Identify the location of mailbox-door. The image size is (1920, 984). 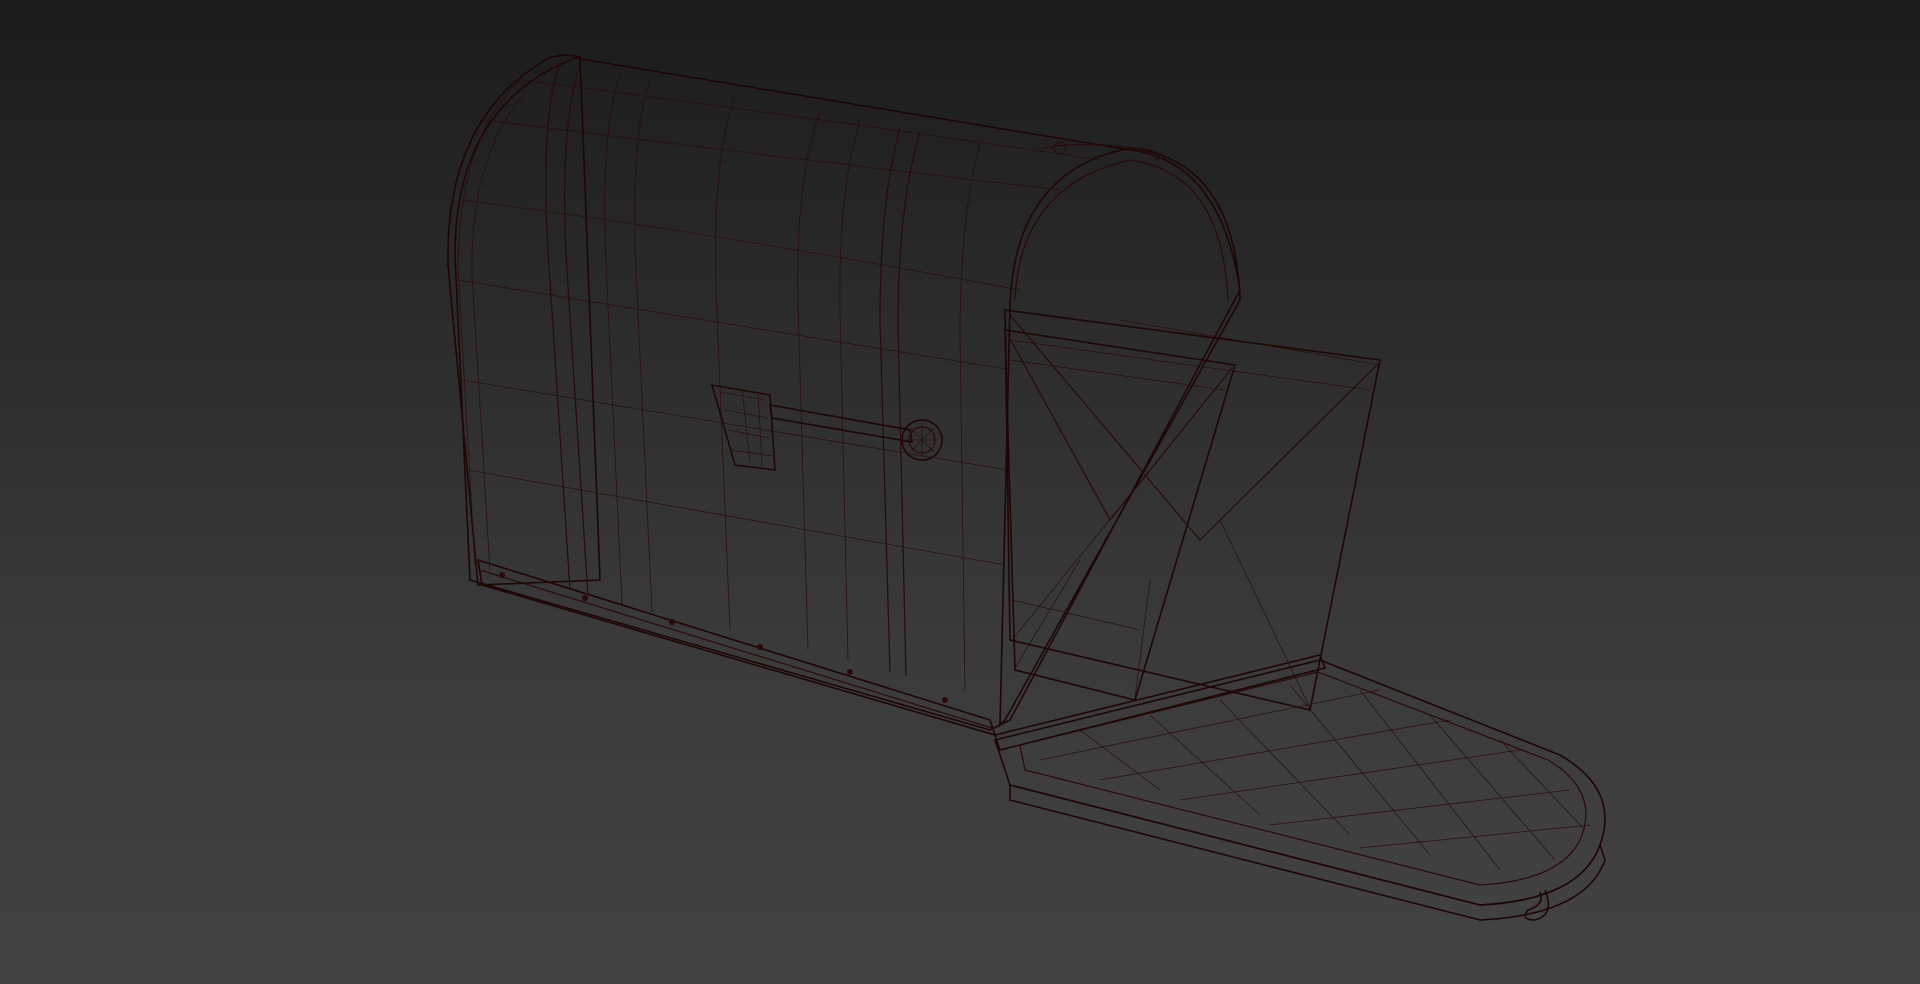
(1299, 787).